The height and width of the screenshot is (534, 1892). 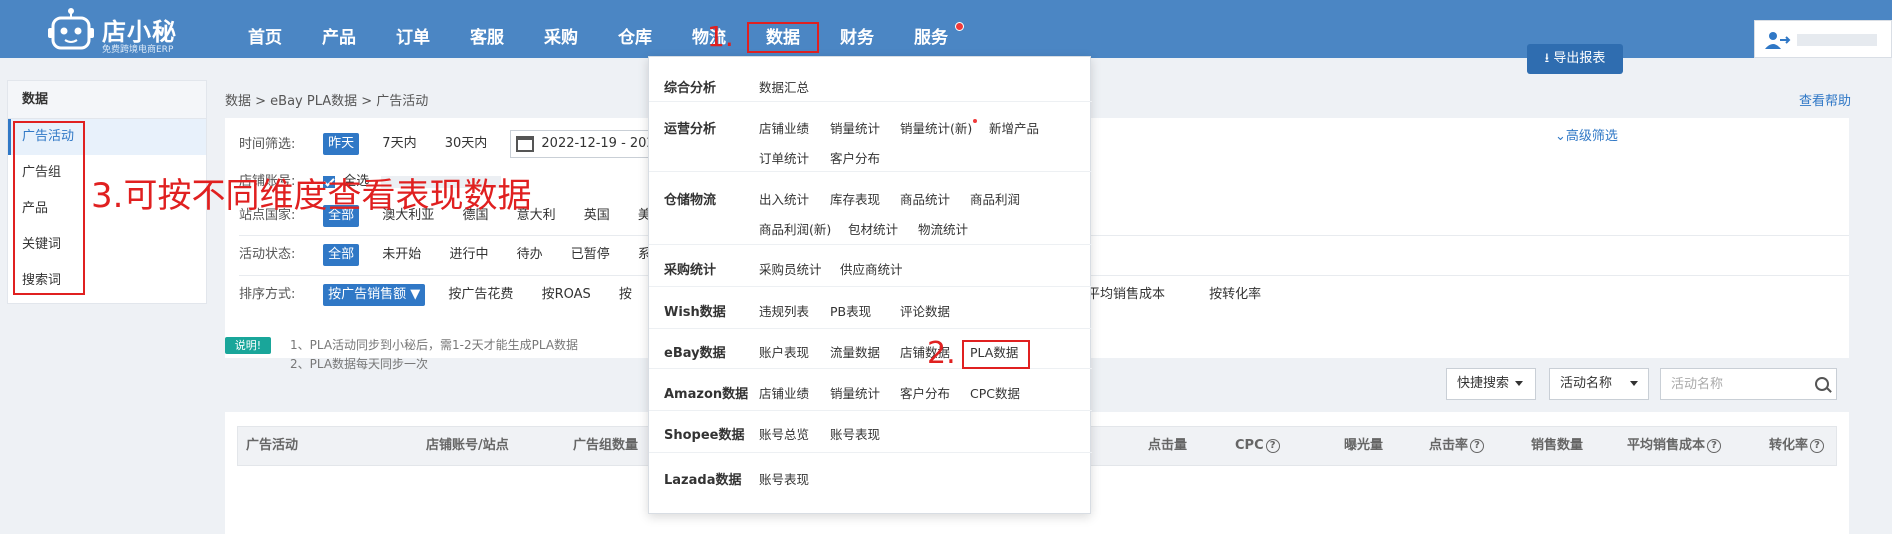 I want to click on col-conversion: 转化率?, so click(x=1797, y=446).